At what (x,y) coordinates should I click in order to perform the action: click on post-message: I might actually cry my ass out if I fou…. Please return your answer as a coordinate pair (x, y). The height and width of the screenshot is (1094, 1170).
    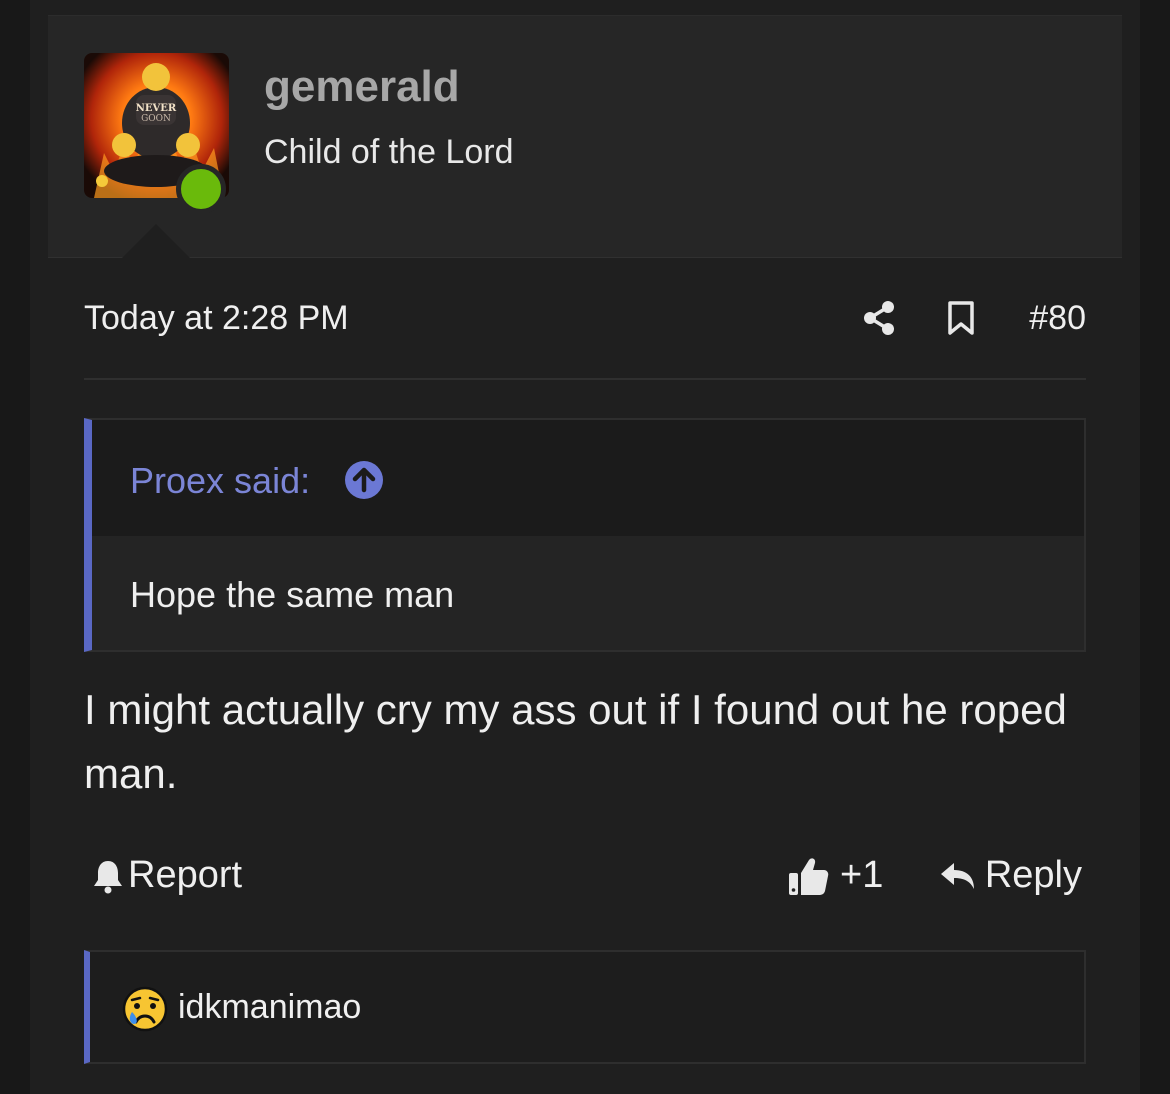
    Looking at the image, I should click on (575, 741).